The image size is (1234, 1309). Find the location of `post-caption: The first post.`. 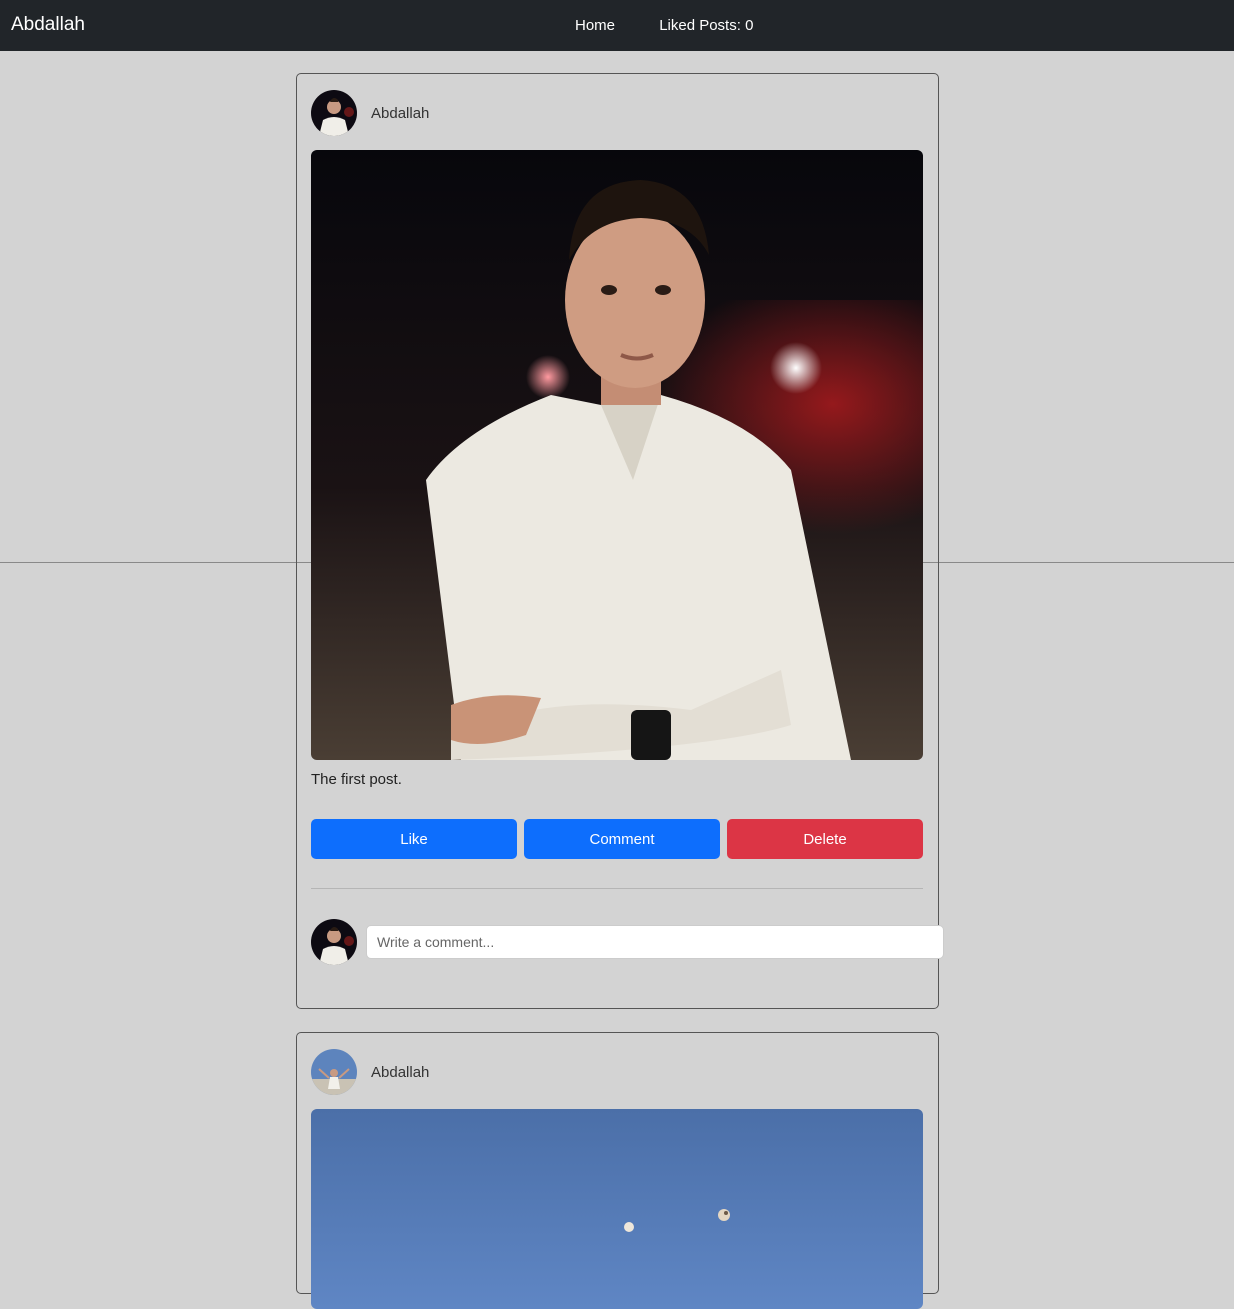

post-caption: The first post. is located at coordinates (356, 779).